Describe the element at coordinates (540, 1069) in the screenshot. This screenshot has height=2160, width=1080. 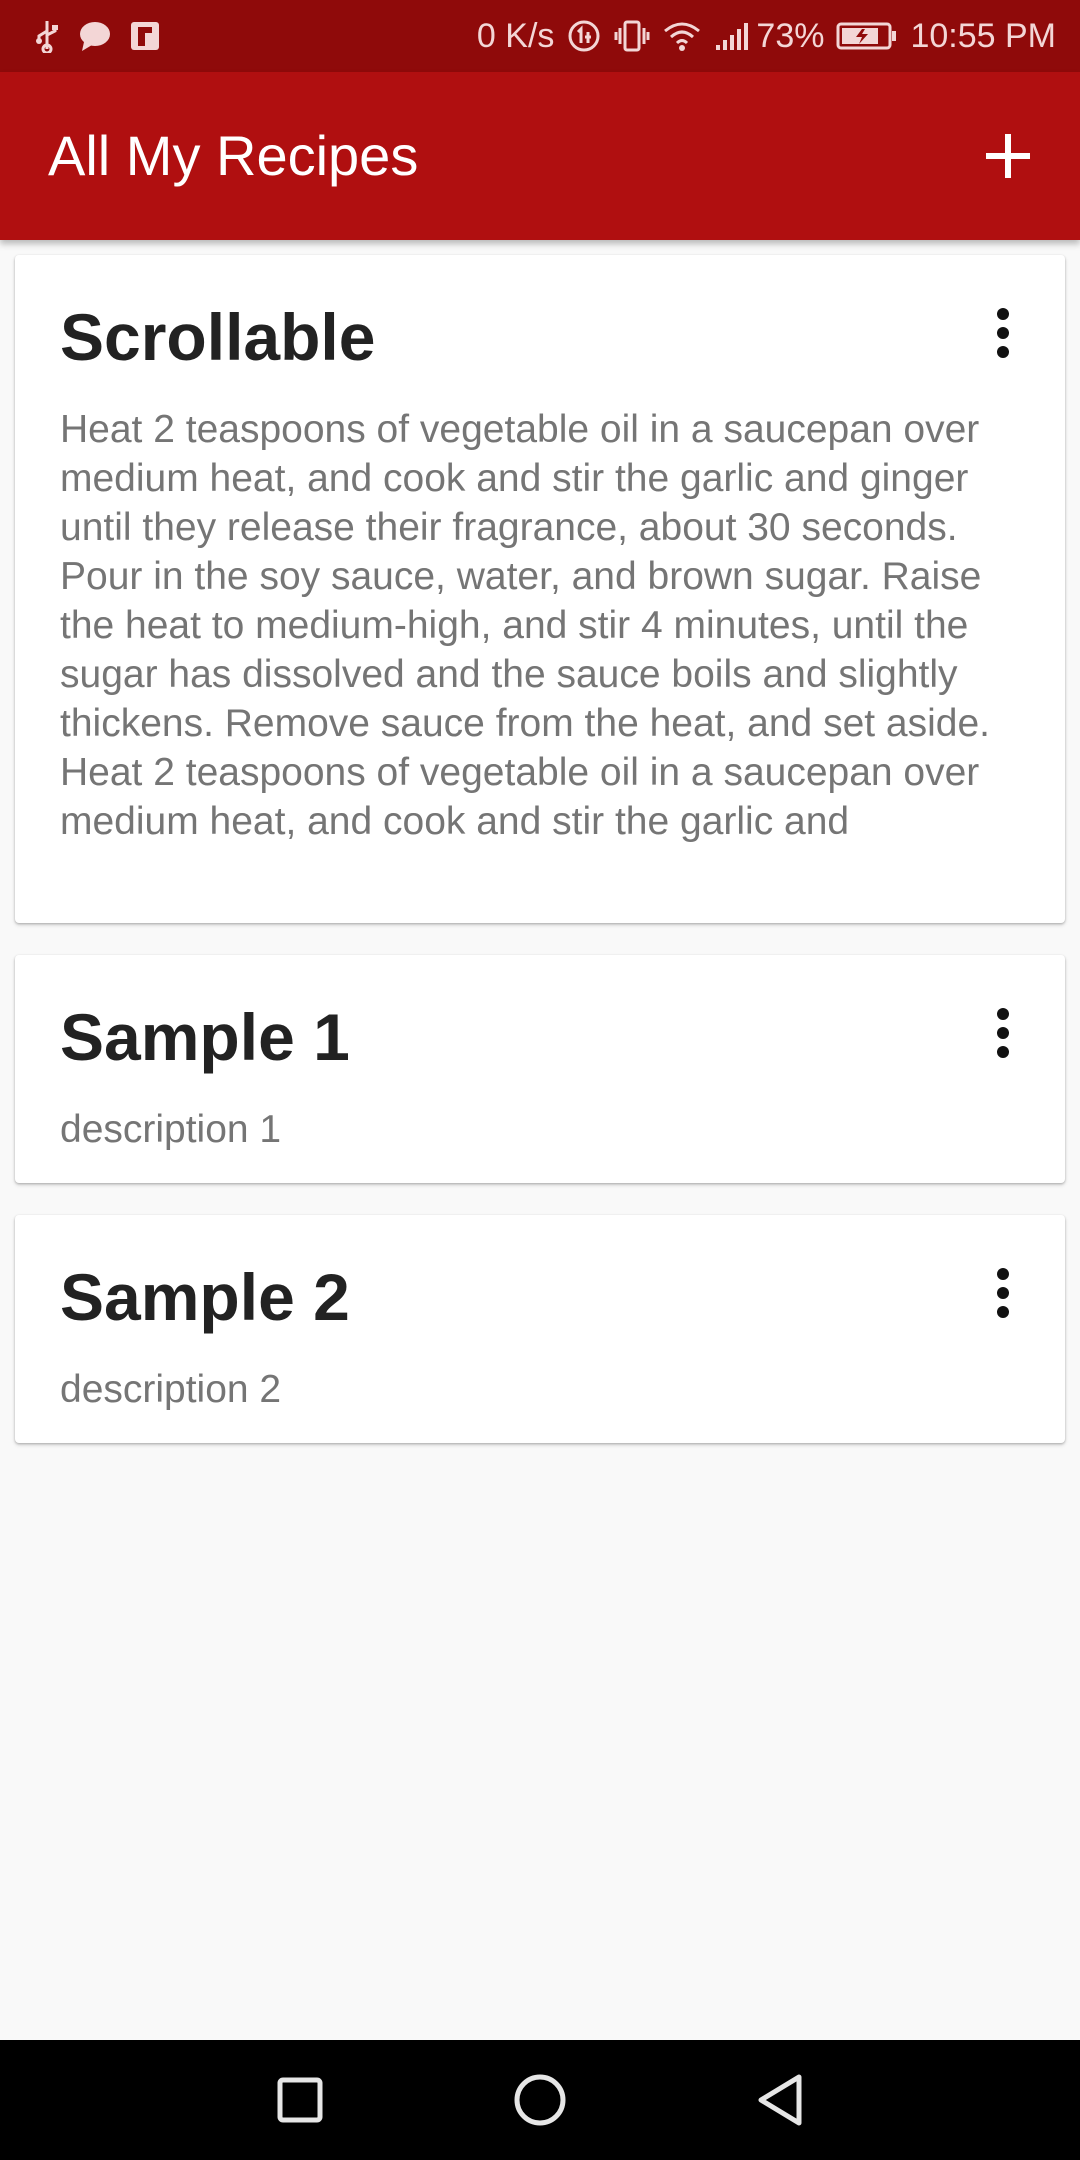
I see `recipe-card: Sample 1 description 1` at that location.